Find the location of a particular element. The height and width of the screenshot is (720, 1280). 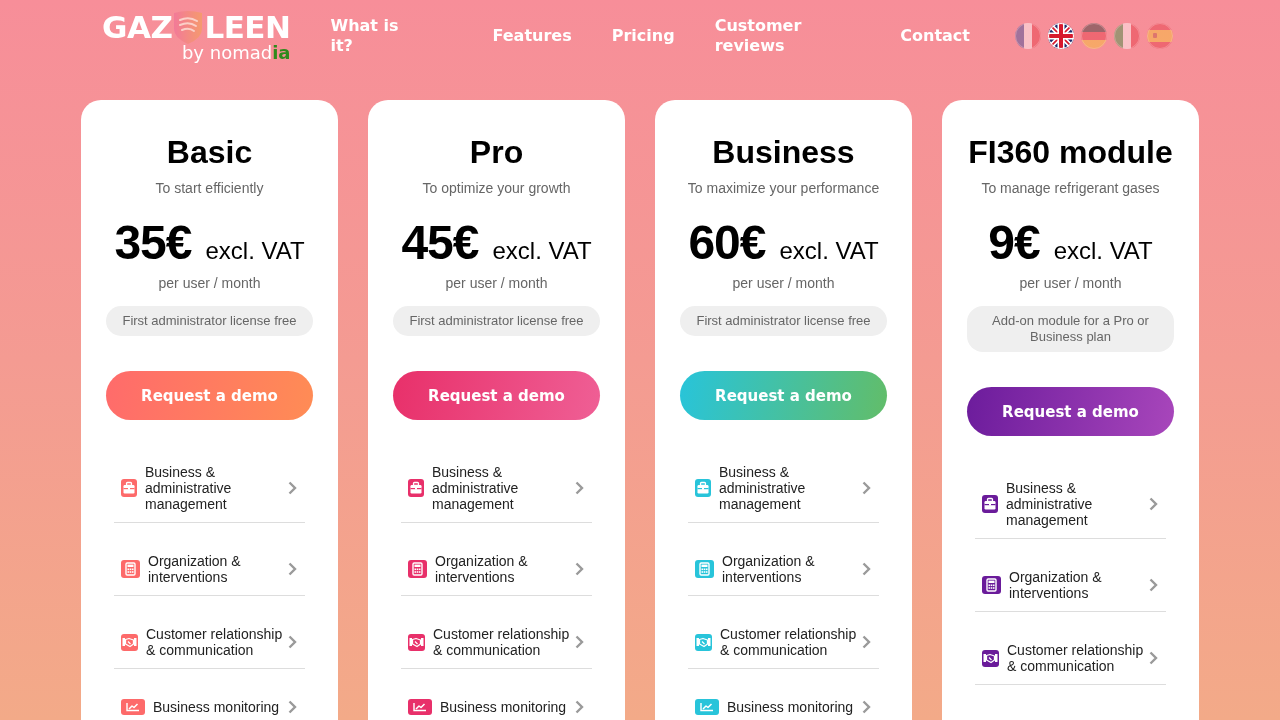

shield-logo-icon is located at coordinates (188, 26).